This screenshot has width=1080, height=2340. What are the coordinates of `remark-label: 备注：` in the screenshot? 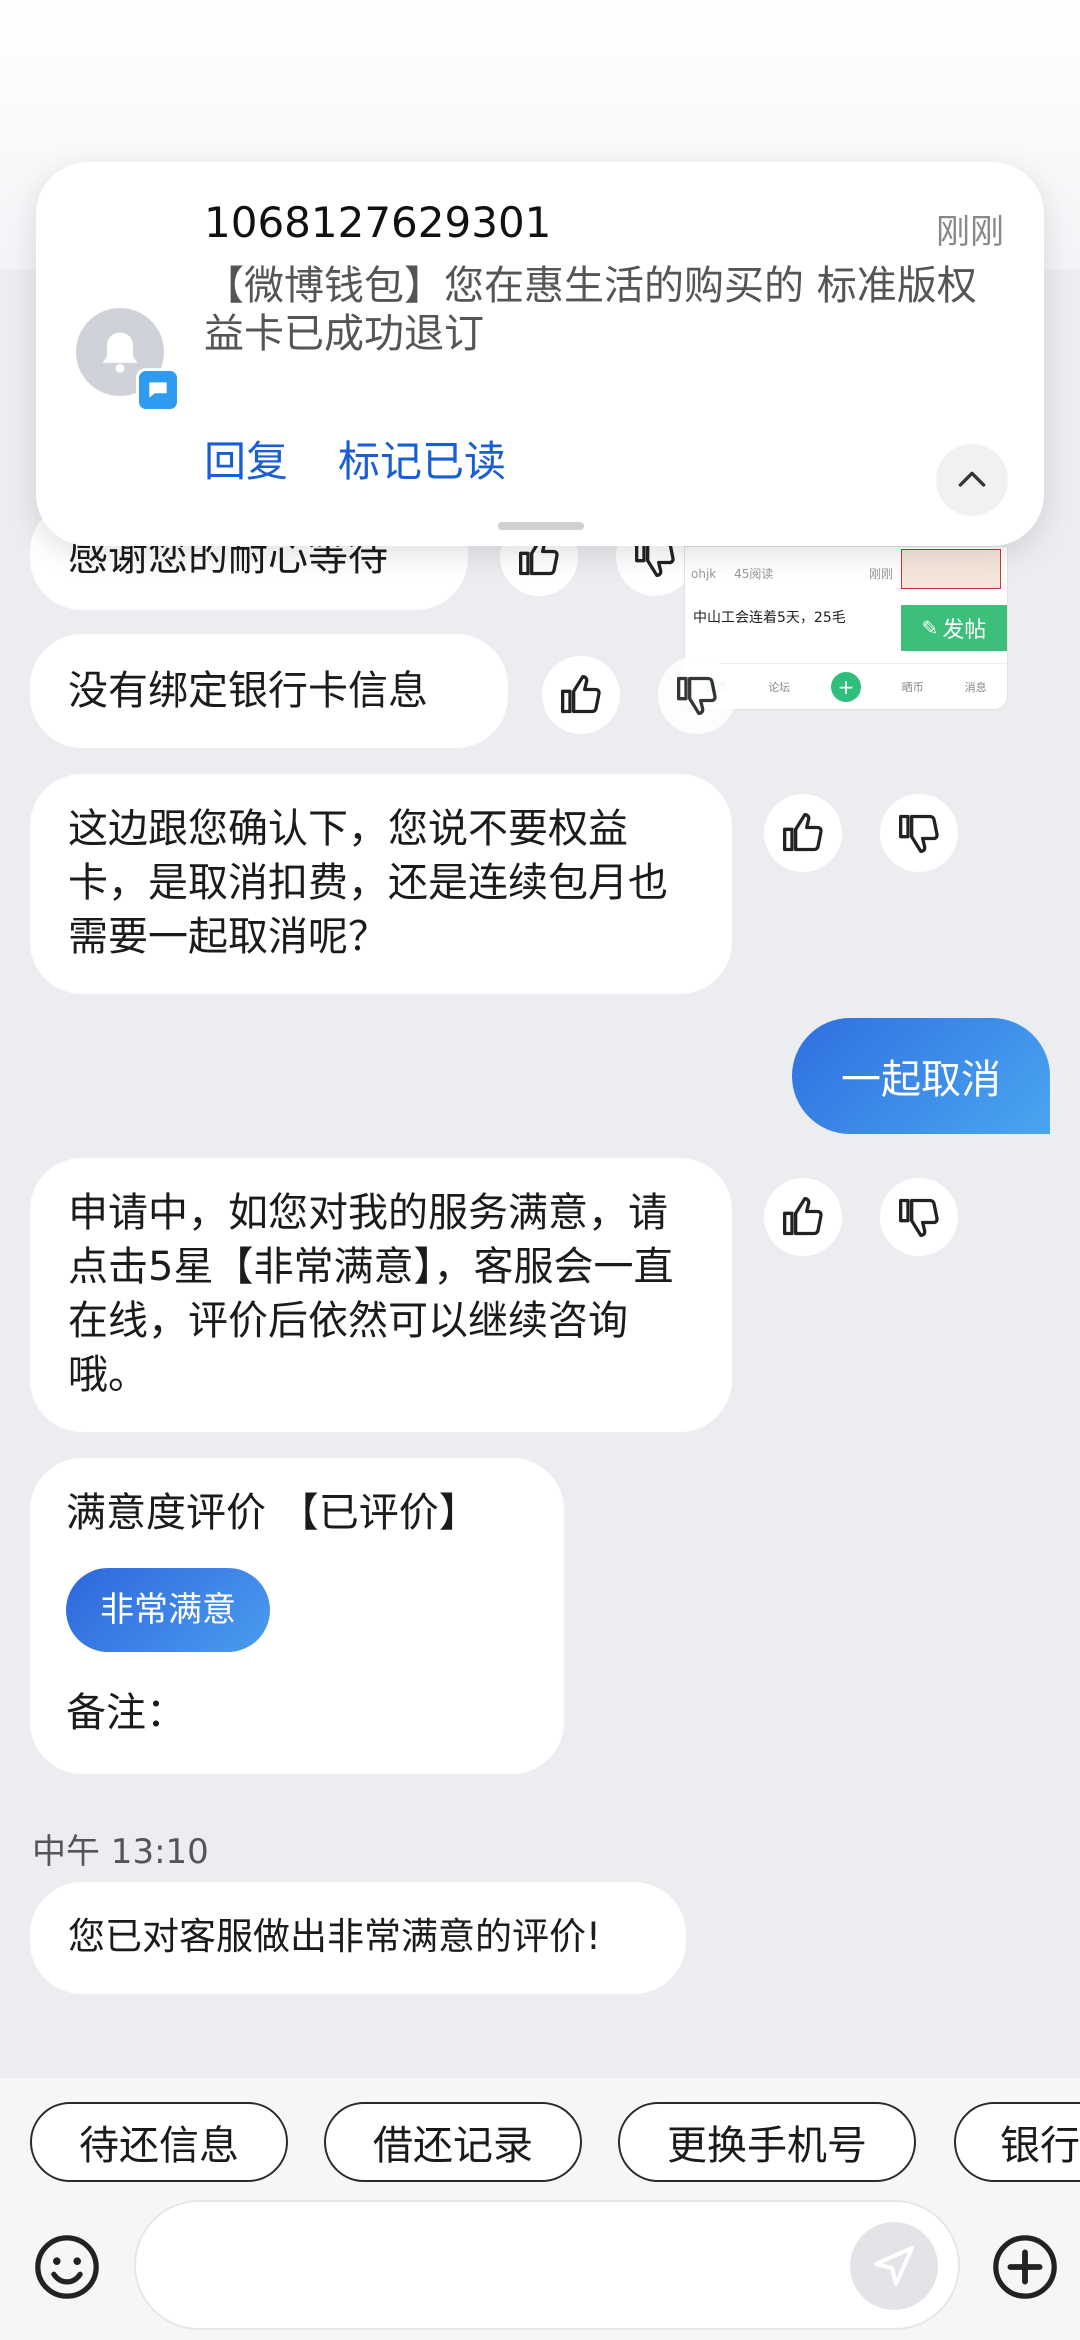 It's located at (126, 1713).